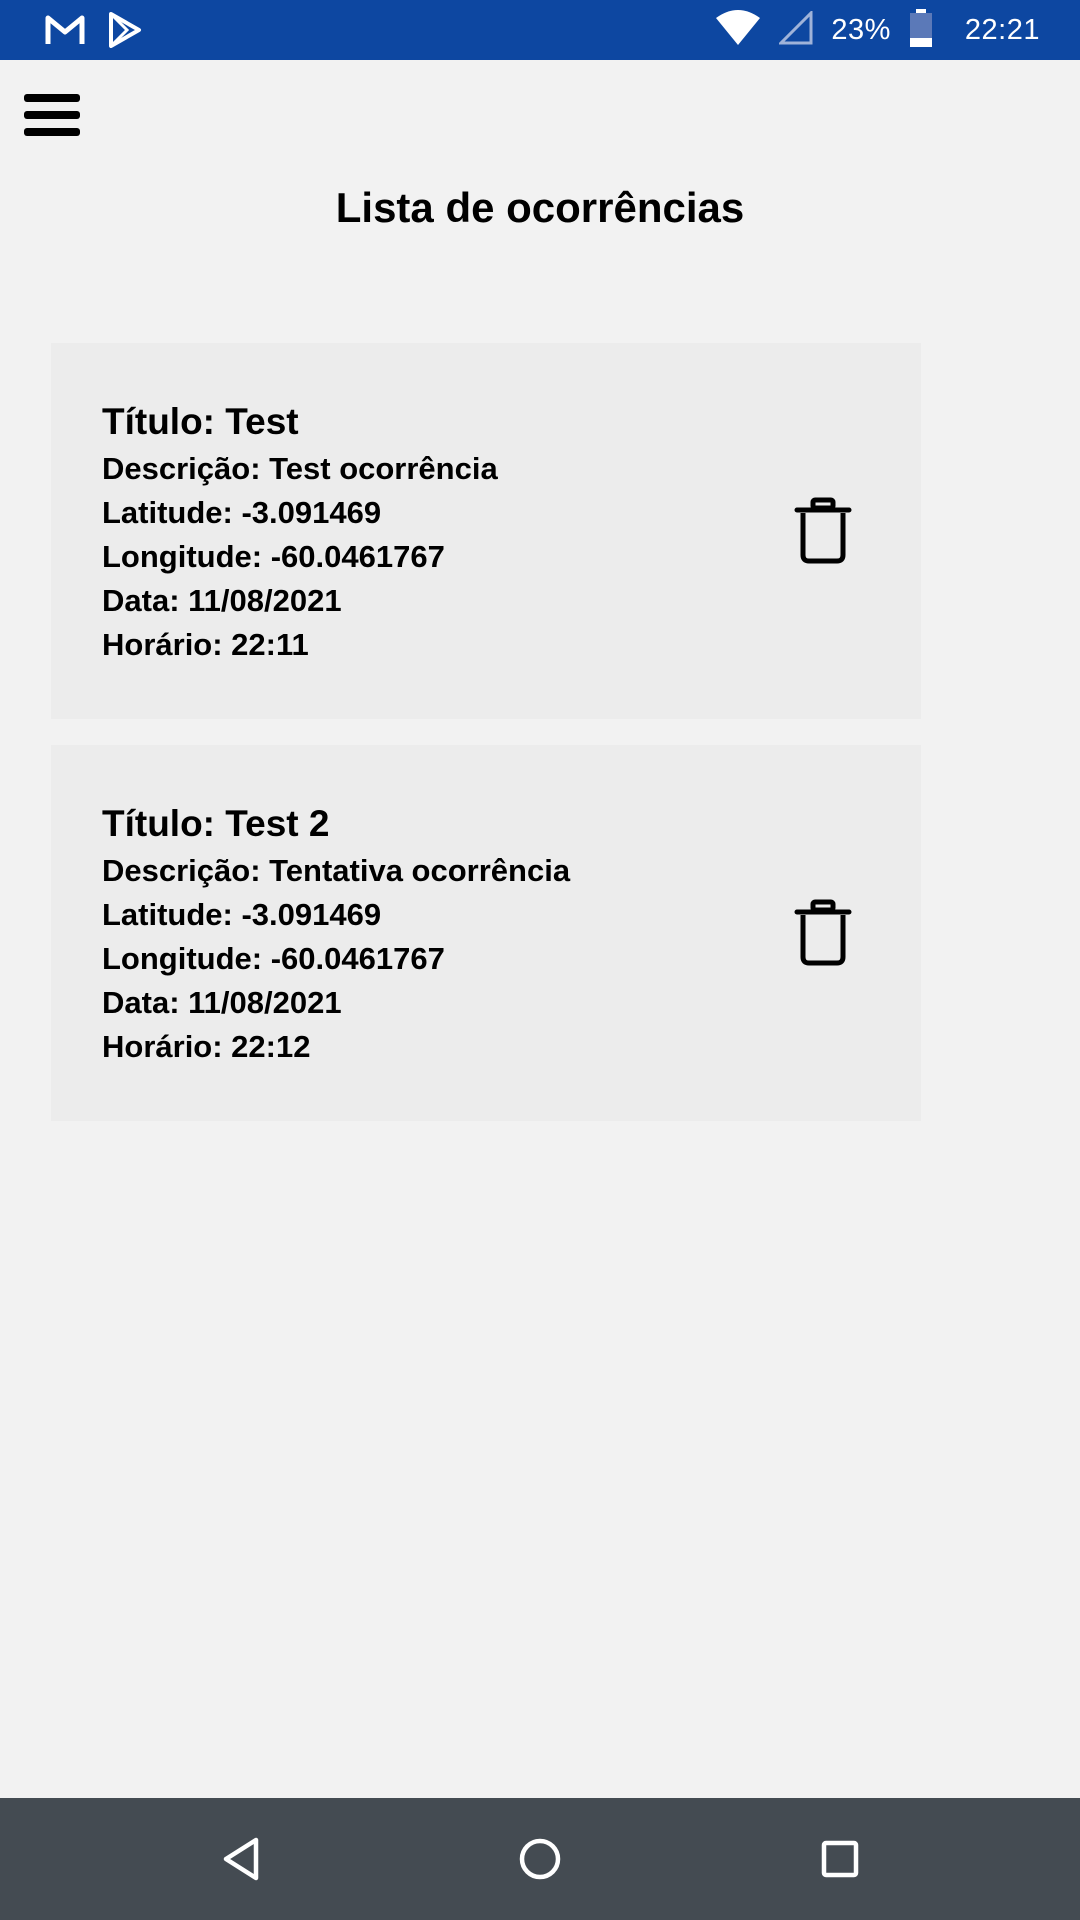 The height and width of the screenshot is (1920, 1080). What do you see at coordinates (205, 644) in the screenshot?
I see `occurrence-time: Horário: 22:11` at bounding box center [205, 644].